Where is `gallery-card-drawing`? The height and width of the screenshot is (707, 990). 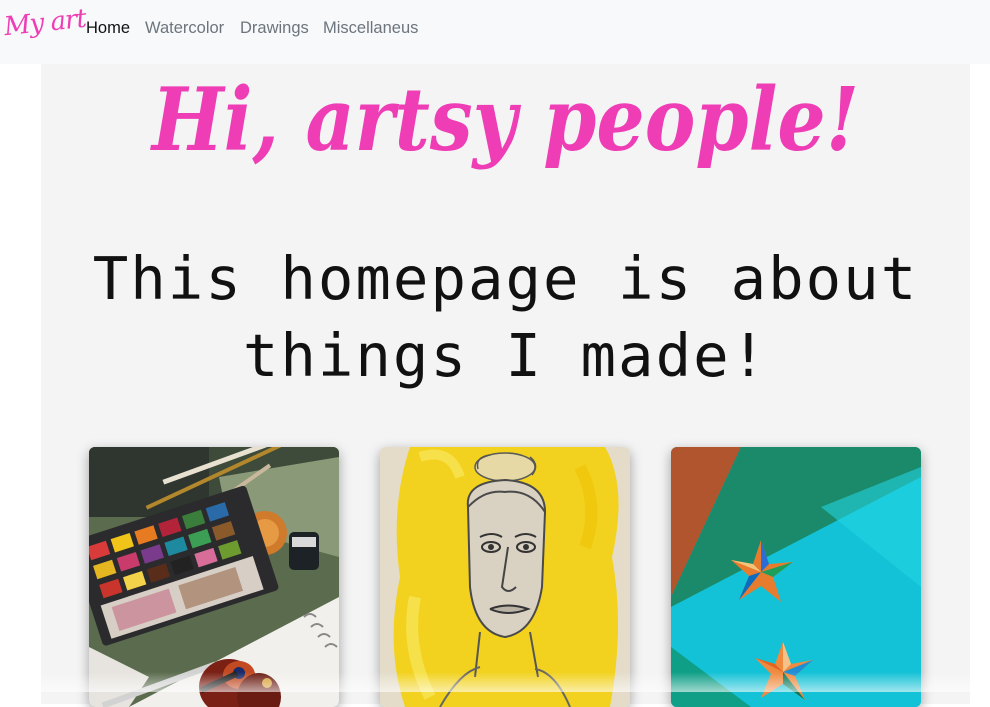
gallery-card-drawing is located at coordinates (505, 577).